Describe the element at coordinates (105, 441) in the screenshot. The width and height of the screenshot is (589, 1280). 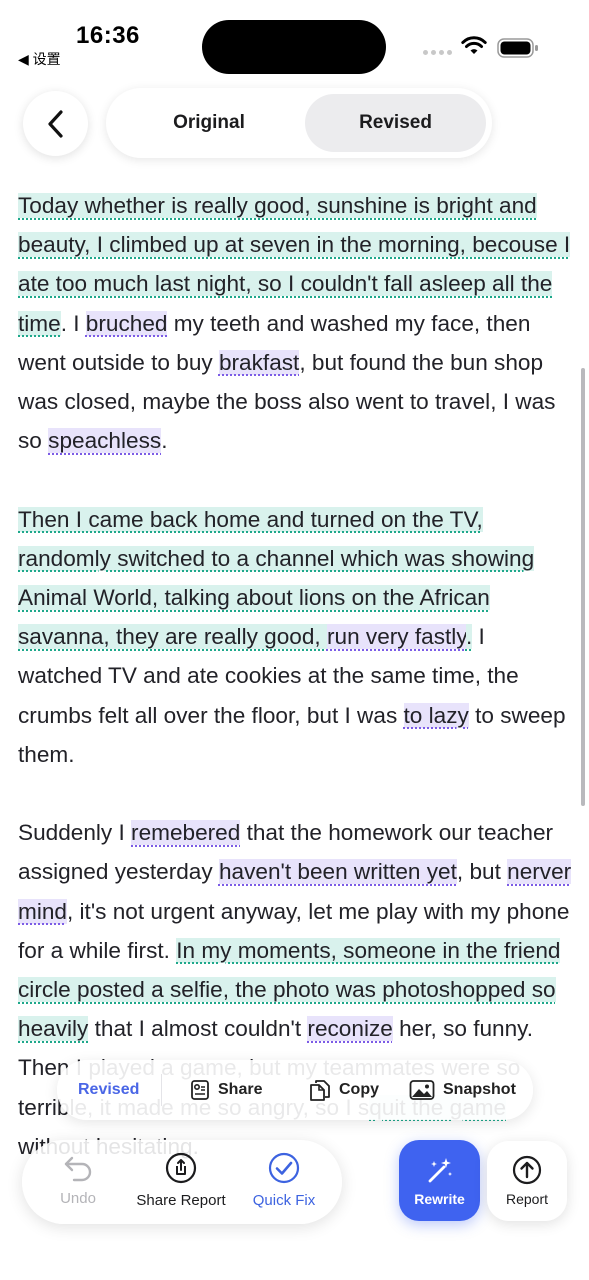
I see `spelling-suggestion-highlight: speachless` at that location.